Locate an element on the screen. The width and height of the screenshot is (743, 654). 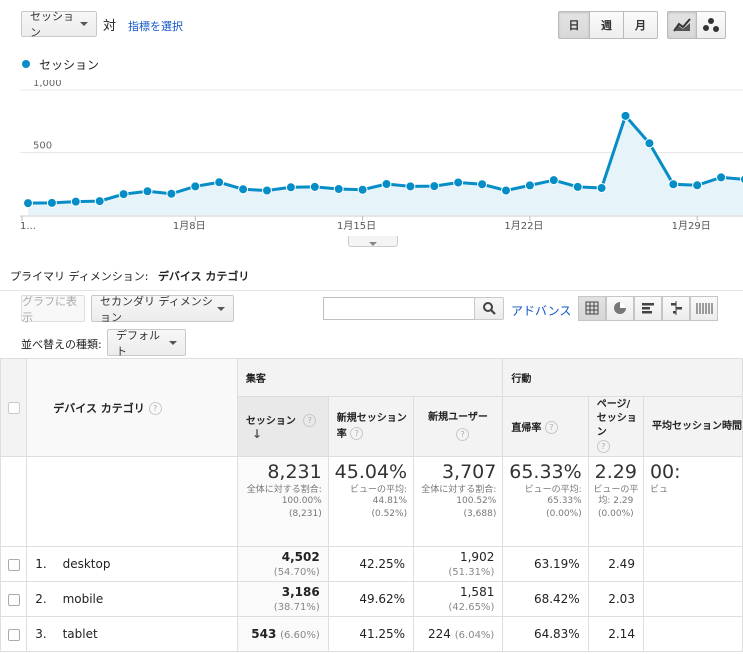
divider is located at coordinates (371, 290).